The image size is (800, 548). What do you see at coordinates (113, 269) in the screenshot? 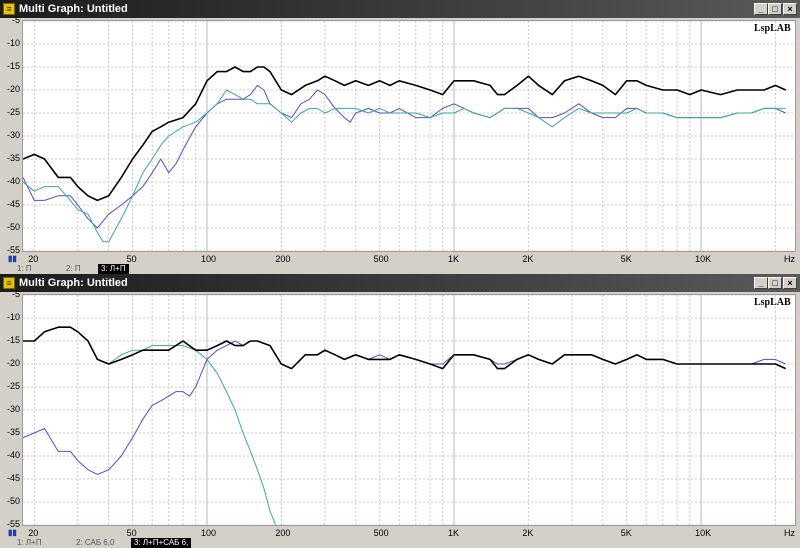
I see `legend-item-3: 3: Л+П` at bounding box center [113, 269].